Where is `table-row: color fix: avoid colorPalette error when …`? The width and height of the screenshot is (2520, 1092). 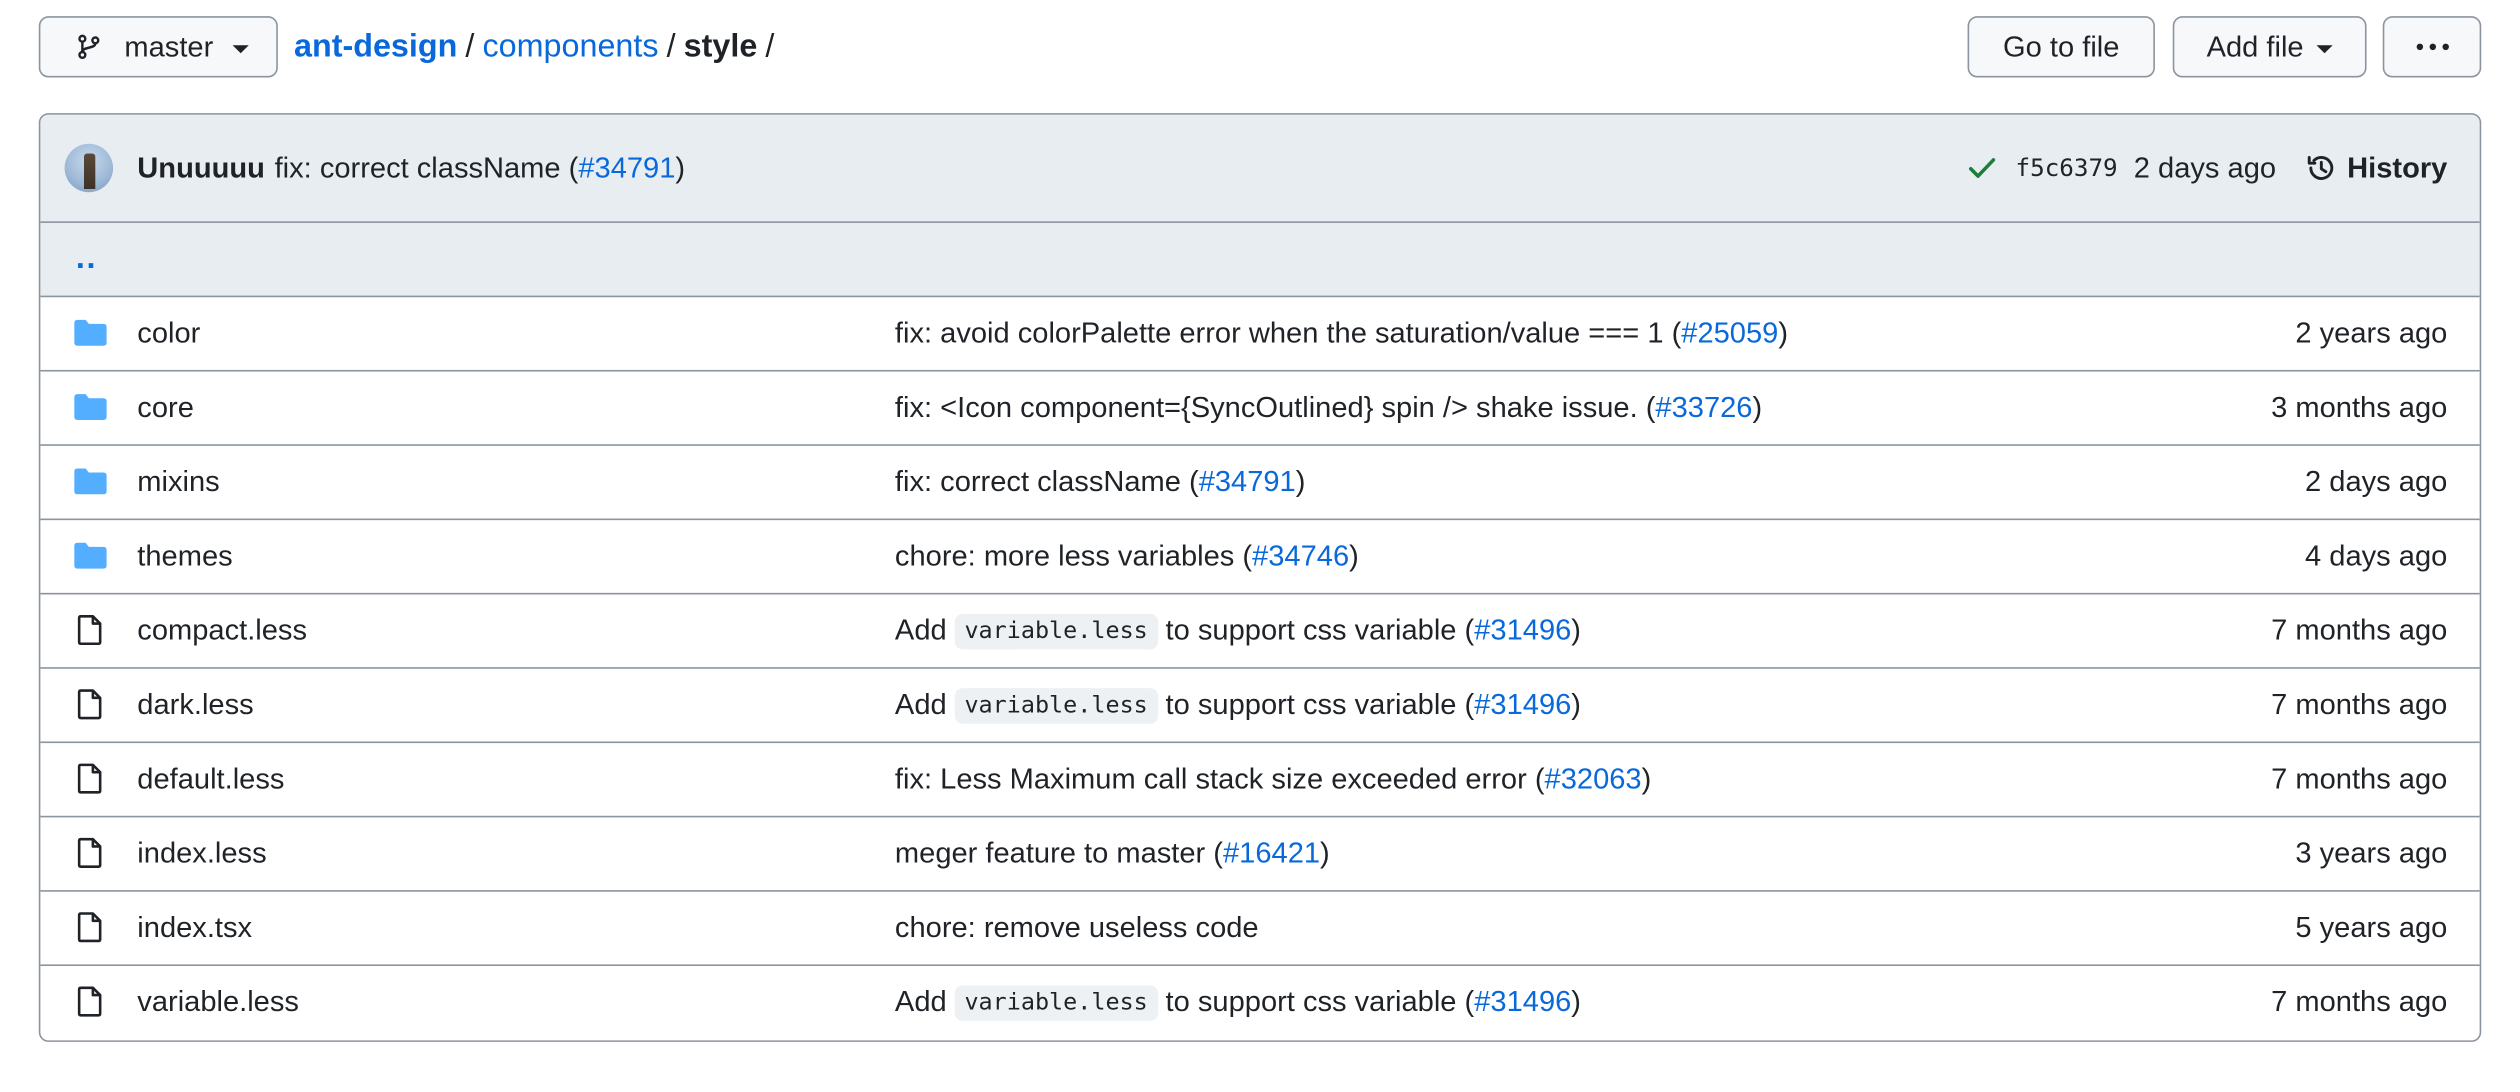 table-row: color fix: avoid colorPalette error when … is located at coordinates (1260, 334).